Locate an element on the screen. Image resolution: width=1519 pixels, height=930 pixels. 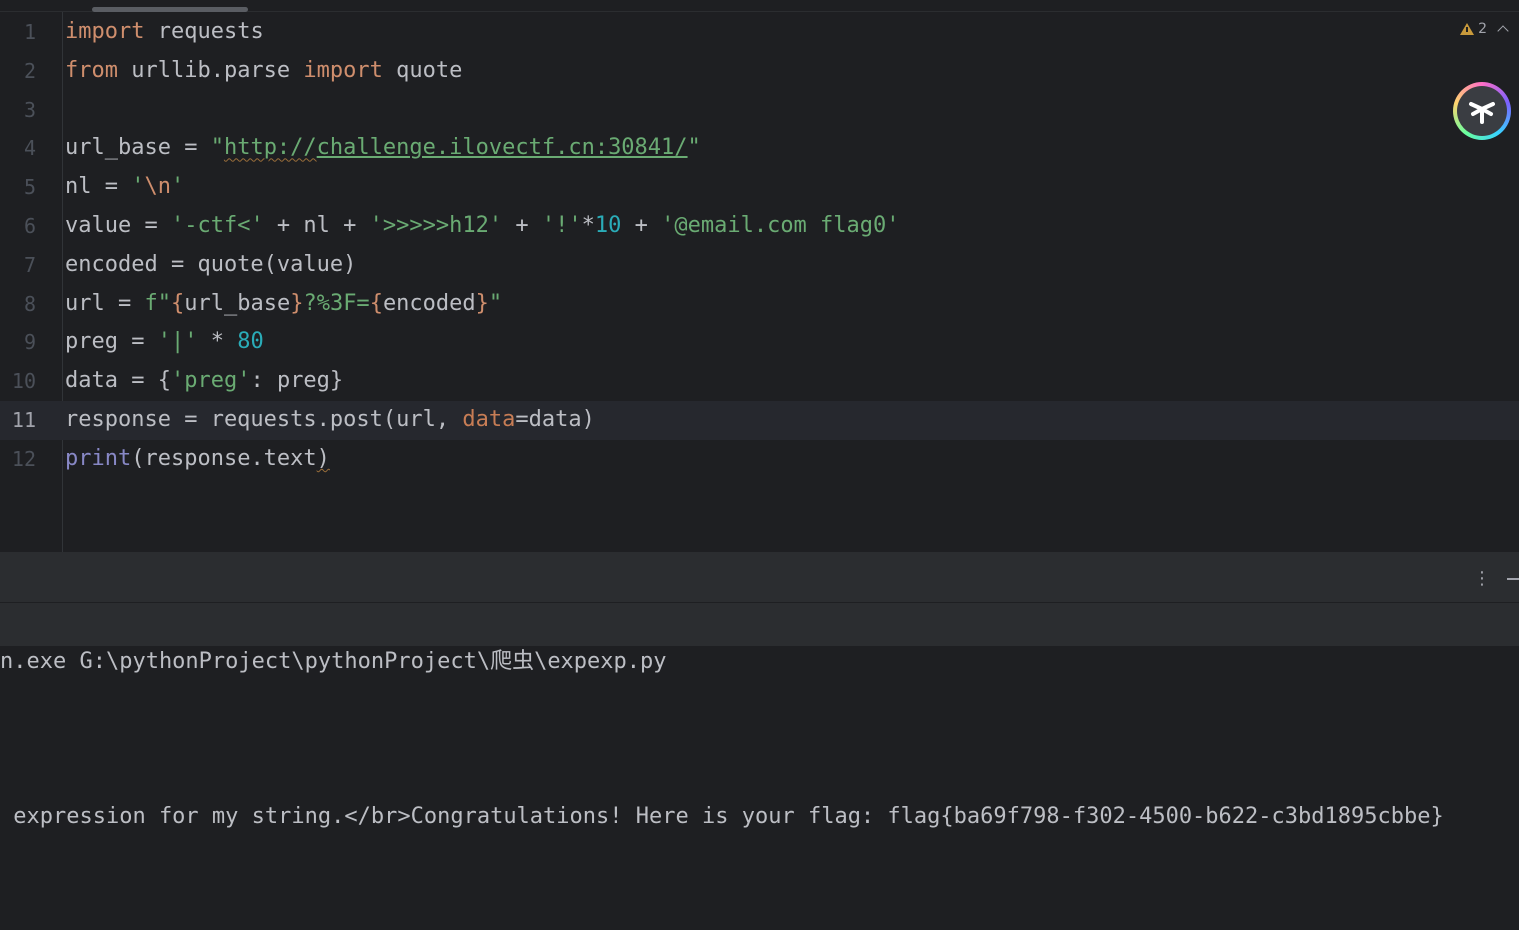
code-text: data = {'preg': preg} is located at coordinates (204, 381).